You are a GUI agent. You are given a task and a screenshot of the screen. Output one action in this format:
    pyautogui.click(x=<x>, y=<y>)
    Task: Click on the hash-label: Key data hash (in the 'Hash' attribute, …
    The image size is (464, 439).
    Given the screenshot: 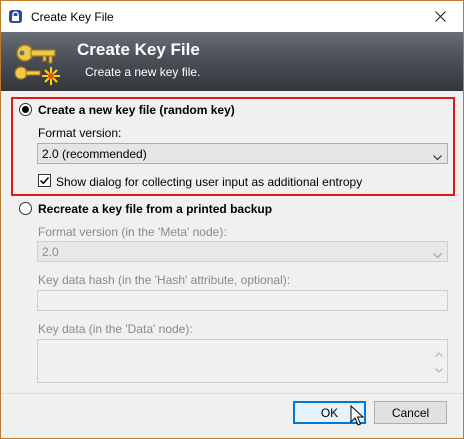 What is the action you would take?
    pyautogui.click(x=164, y=280)
    